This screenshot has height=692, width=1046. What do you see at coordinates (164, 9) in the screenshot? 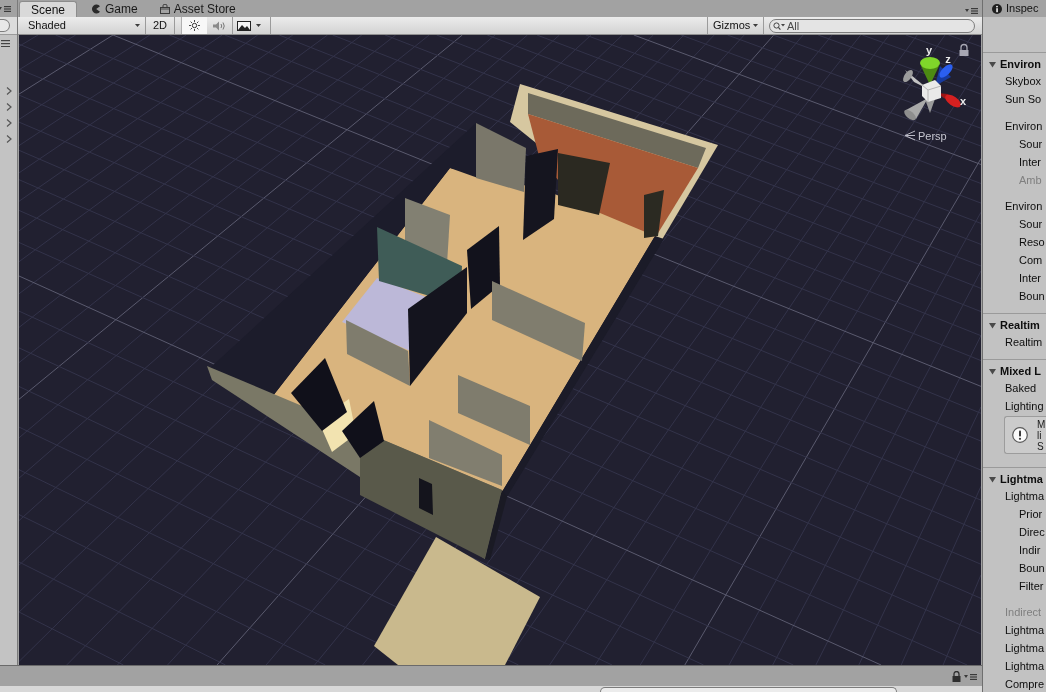
I see `bag-icon` at bounding box center [164, 9].